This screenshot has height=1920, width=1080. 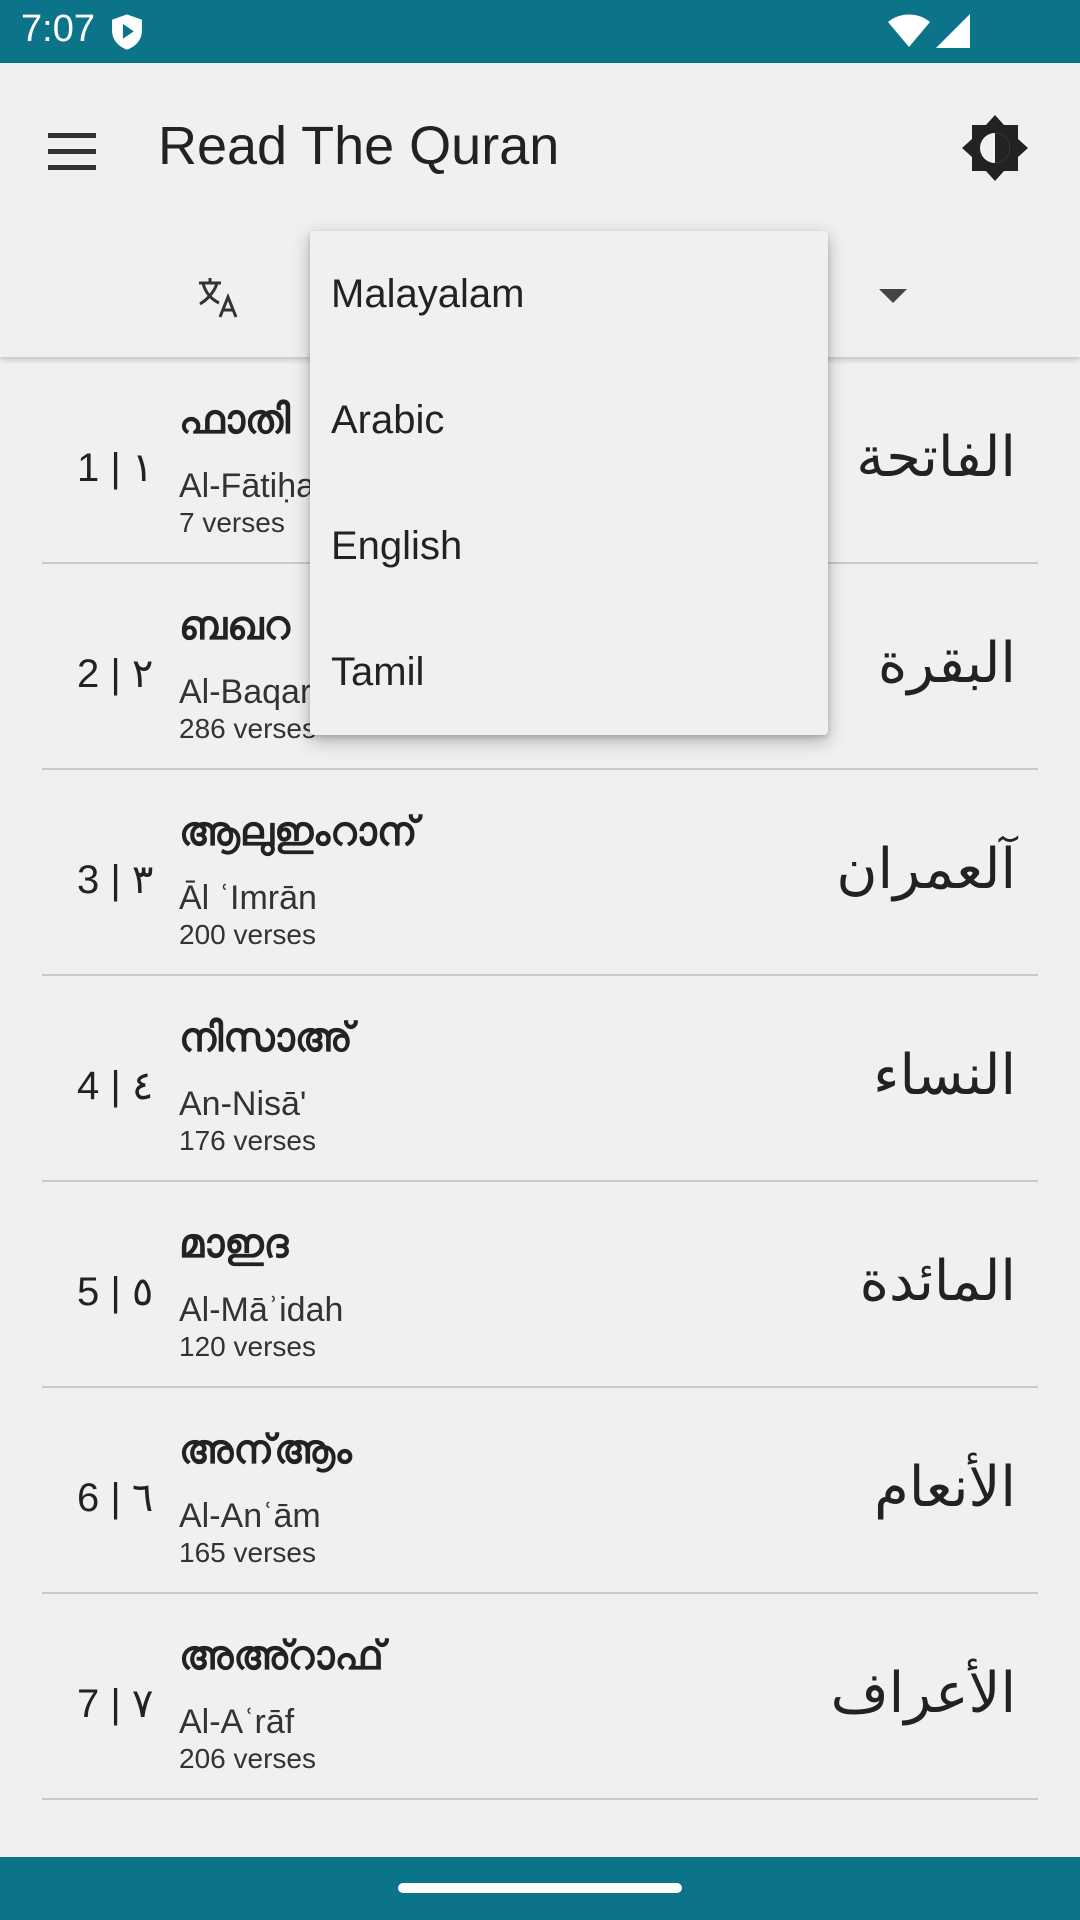 What do you see at coordinates (540, 1284) in the screenshot?
I see `list-item: 5 | ٥ മാഇദ Al-Māʾidah 120 verses المائدة` at bounding box center [540, 1284].